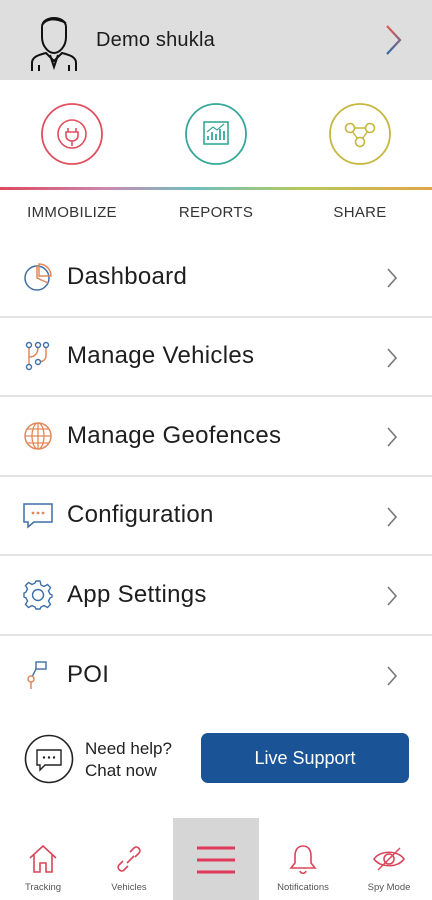  I want to click on immobilize-button, so click(72, 134).